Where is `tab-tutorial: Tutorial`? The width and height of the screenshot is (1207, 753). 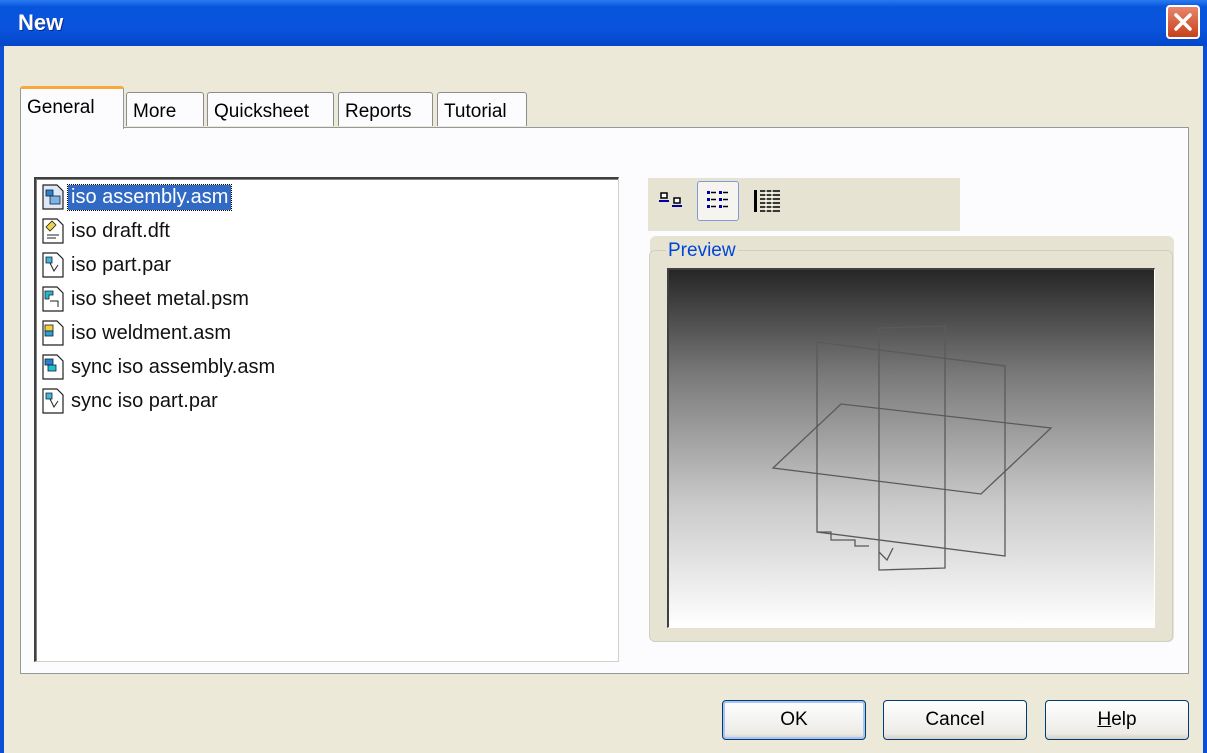 tab-tutorial: Tutorial is located at coordinates (482, 109).